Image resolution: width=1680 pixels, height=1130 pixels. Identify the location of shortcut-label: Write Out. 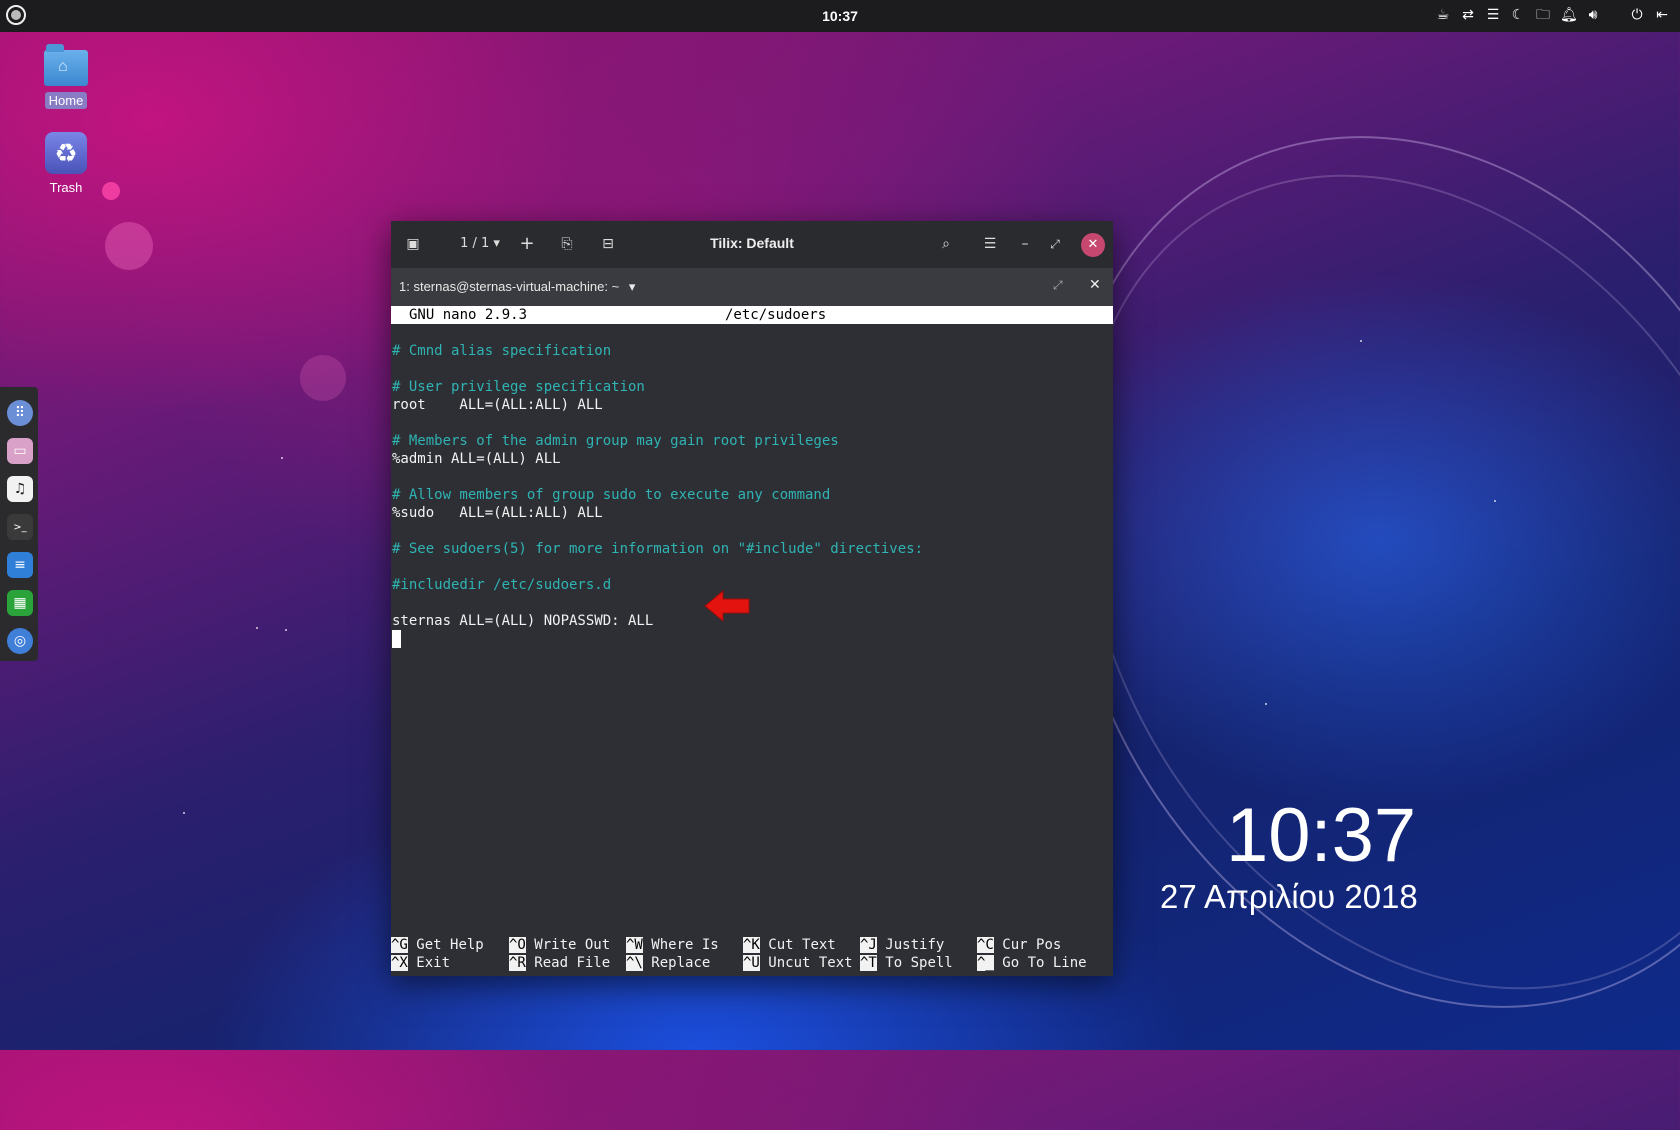
(572, 945).